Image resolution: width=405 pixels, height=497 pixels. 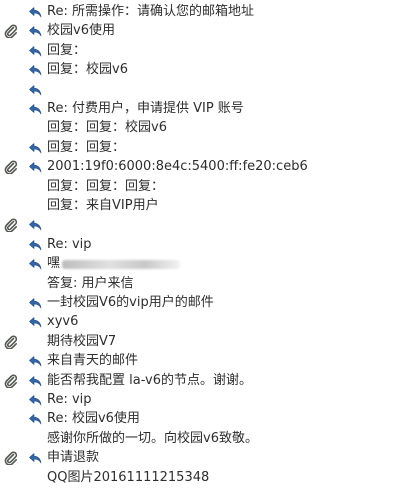 What do you see at coordinates (107, 128) in the screenshot?
I see `message-subject: 回复：回复：校园v6` at bounding box center [107, 128].